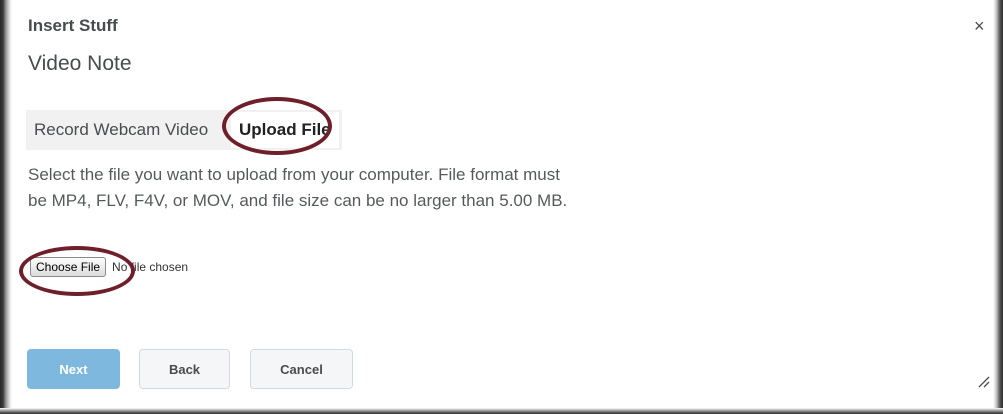 This screenshot has width=1003, height=414. What do you see at coordinates (301, 369) in the screenshot?
I see `cancel-button: Cancel` at bounding box center [301, 369].